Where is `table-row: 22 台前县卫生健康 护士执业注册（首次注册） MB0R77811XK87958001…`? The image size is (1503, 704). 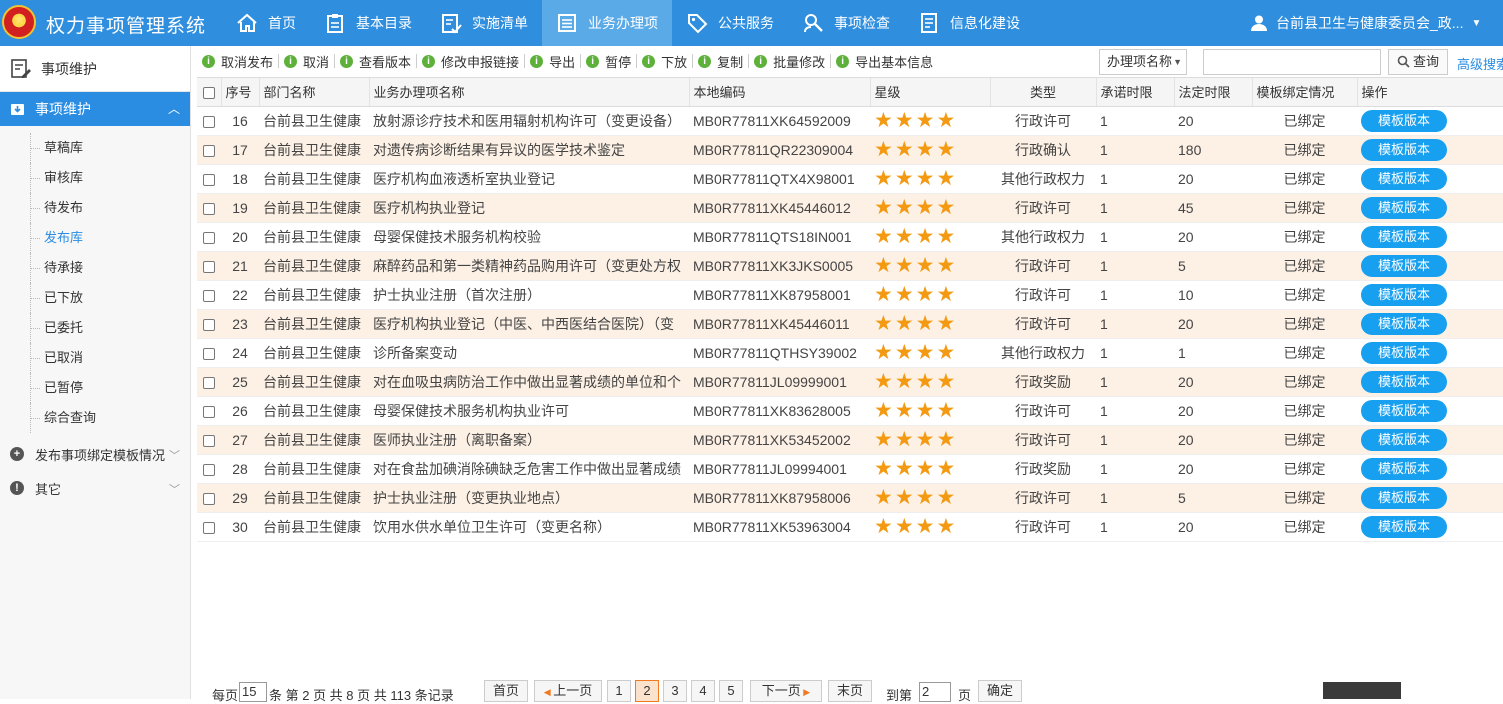
table-row: 22 台前县卫生健康 护士执业注册（首次注册） MB0R77811XK87958001… is located at coordinates (850, 295).